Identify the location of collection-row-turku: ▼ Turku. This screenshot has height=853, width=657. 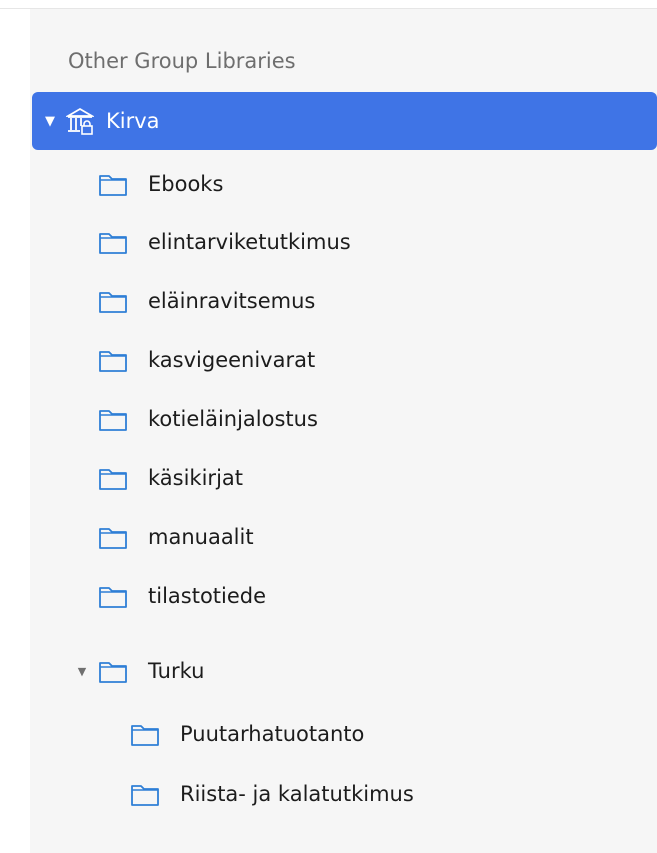
(139, 671).